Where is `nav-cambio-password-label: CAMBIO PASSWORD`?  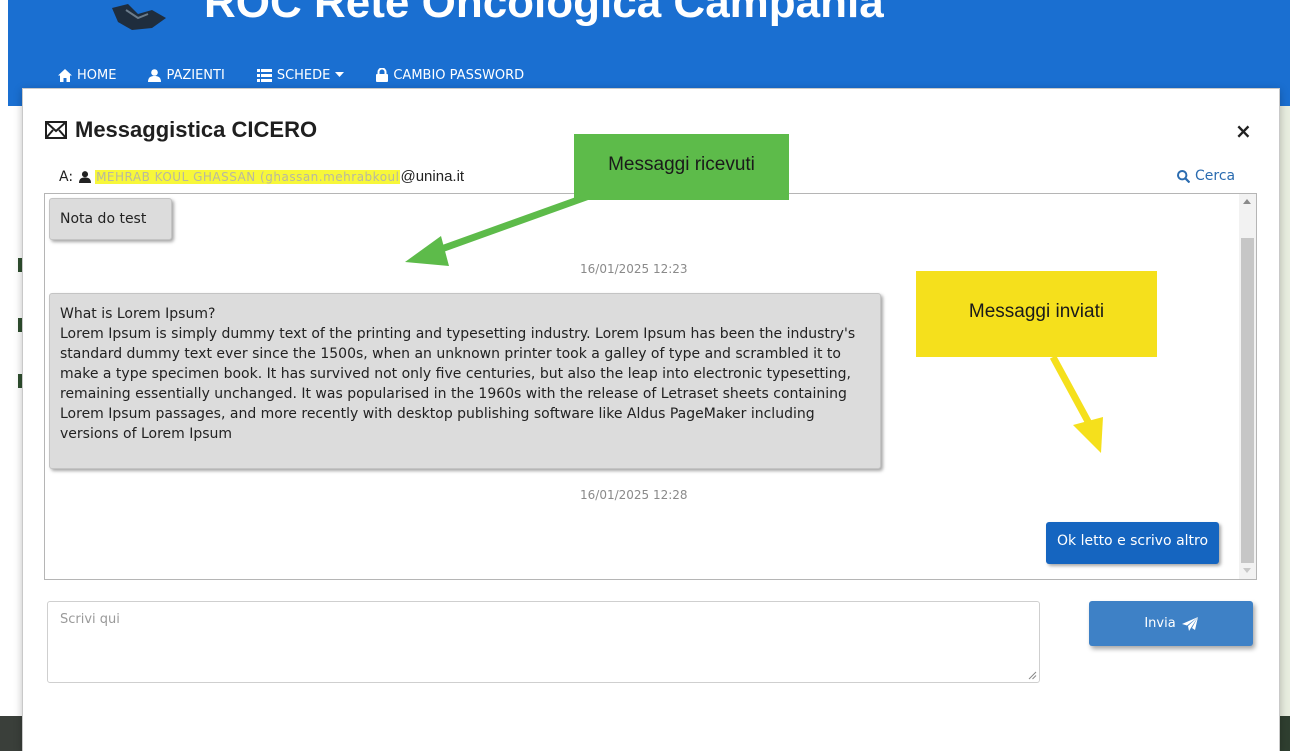 nav-cambio-password-label: CAMBIO PASSWORD is located at coordinates (459, 75).